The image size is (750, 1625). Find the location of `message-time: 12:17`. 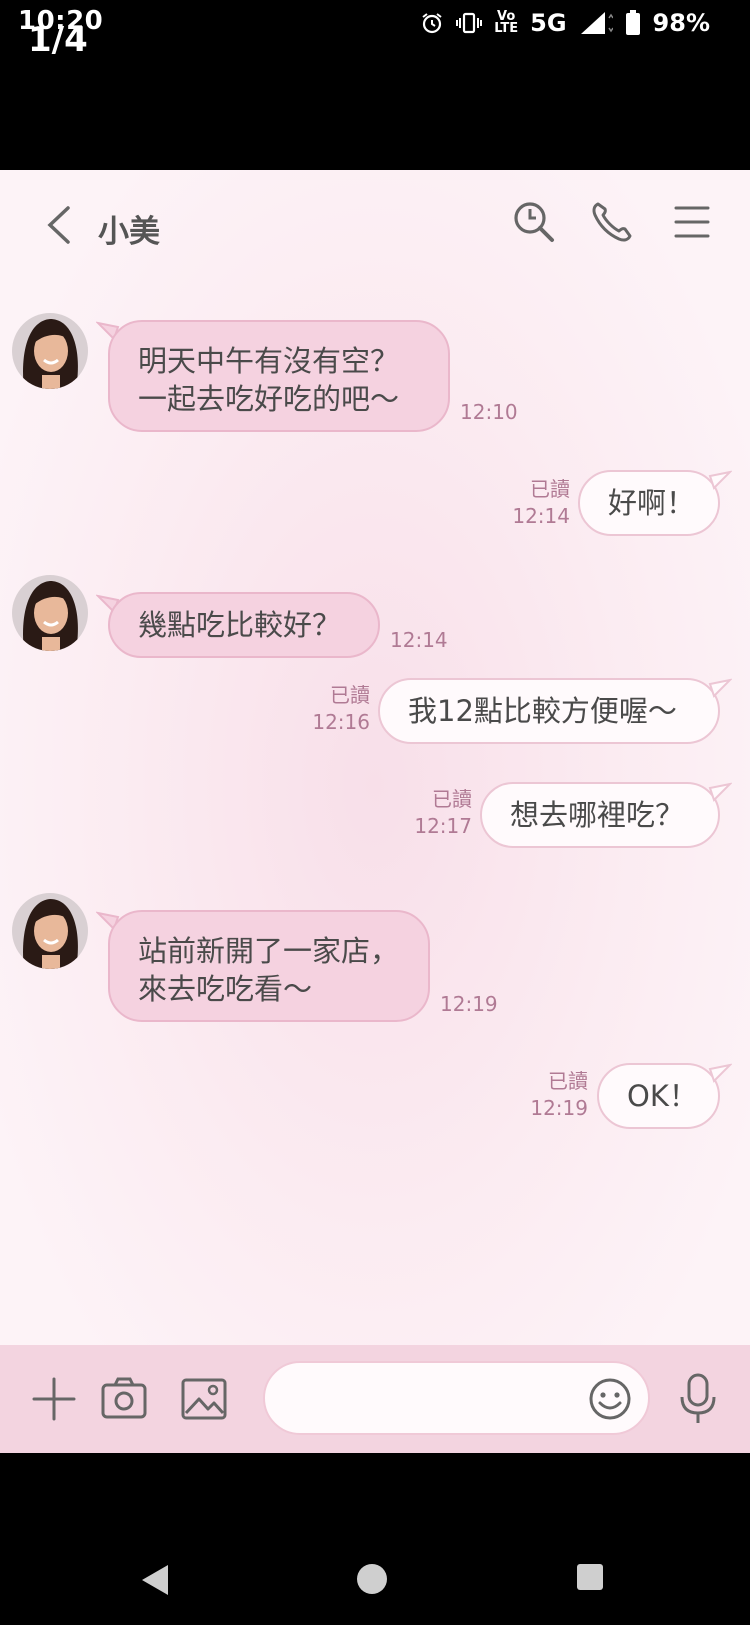

message-time: 12:17 is located at coordinates (443, 826).